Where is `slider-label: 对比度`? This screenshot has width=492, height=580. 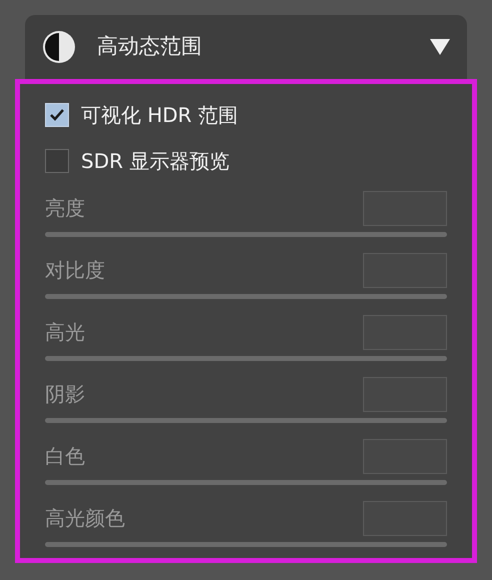 slider-label: 对比度 is located at coordinates (75, 270).